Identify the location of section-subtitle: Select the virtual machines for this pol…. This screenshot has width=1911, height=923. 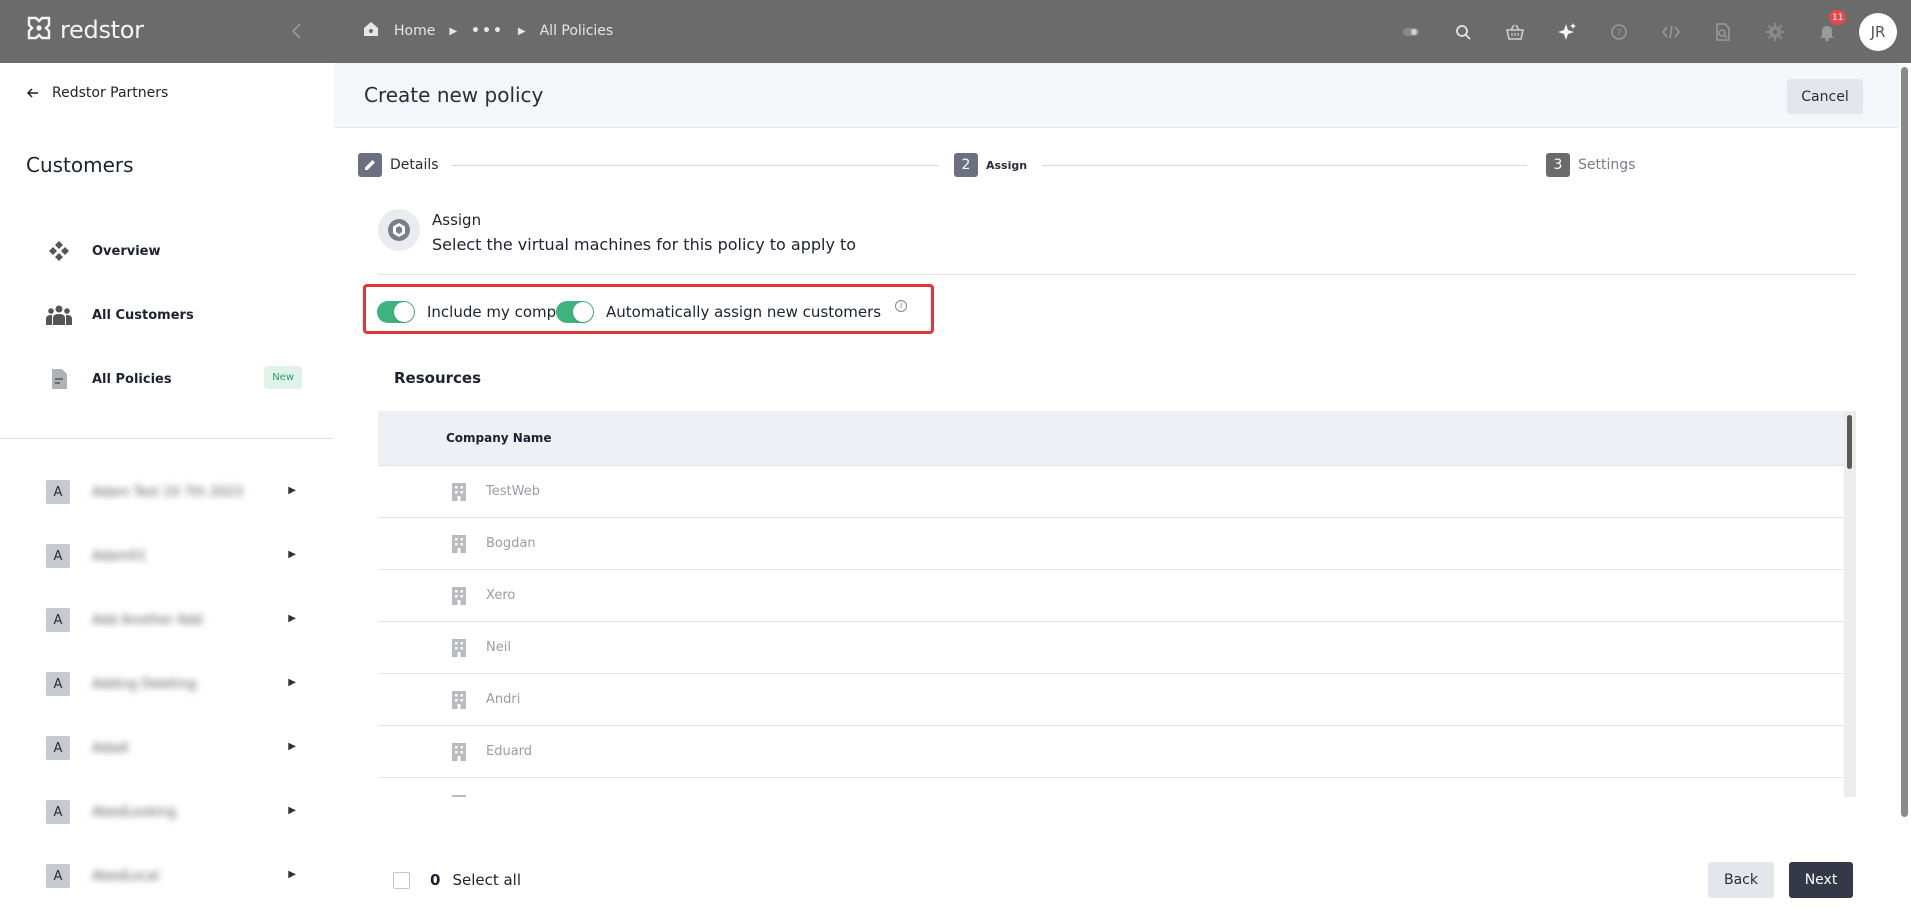
(644, 244).